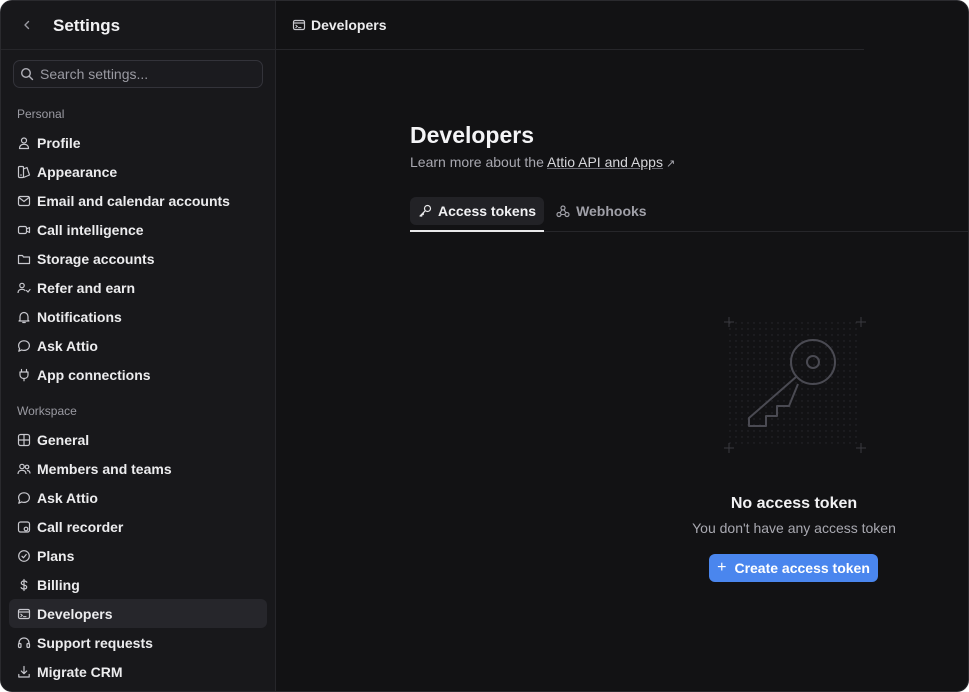  What do you see at coordinates (138, 25) in the screenshot?
I see `sidebar-header: Settings` at bounding box center [138, 25].